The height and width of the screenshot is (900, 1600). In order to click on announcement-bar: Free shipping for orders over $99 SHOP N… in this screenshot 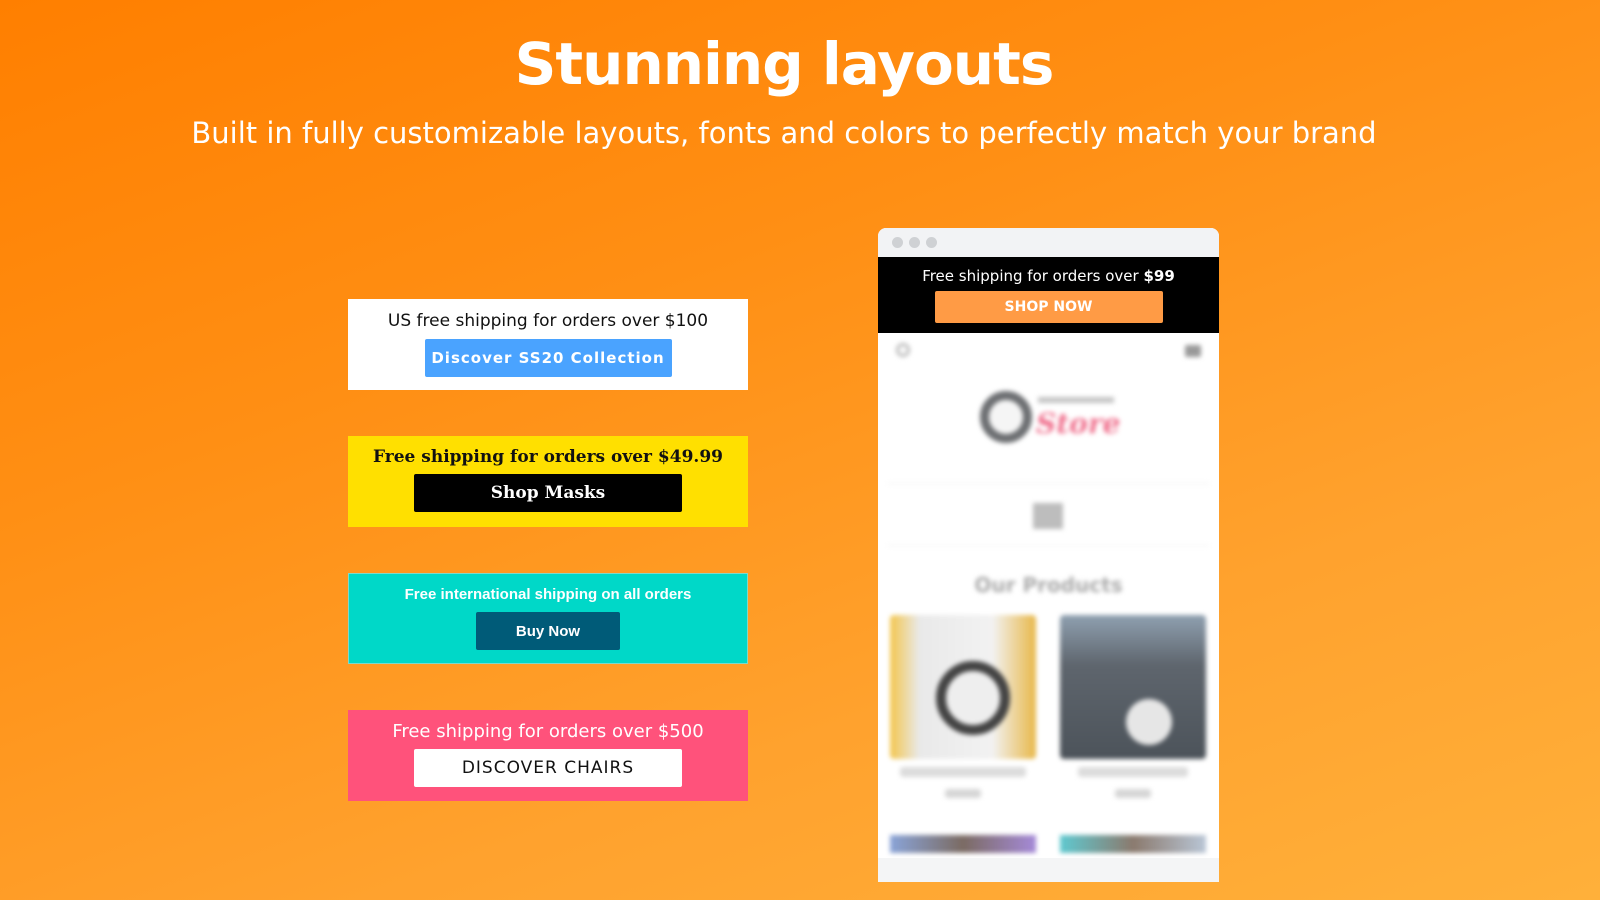, I will do `click(1048, 295)`.